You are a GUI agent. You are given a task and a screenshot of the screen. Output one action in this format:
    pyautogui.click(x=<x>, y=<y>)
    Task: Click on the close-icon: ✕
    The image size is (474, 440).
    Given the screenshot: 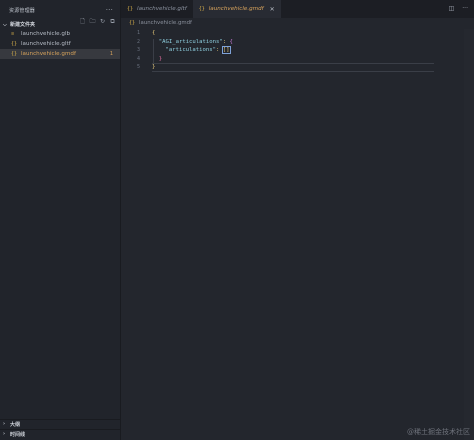 What is the action you would take?
    pyautogui.click(x=272, y=9)
    